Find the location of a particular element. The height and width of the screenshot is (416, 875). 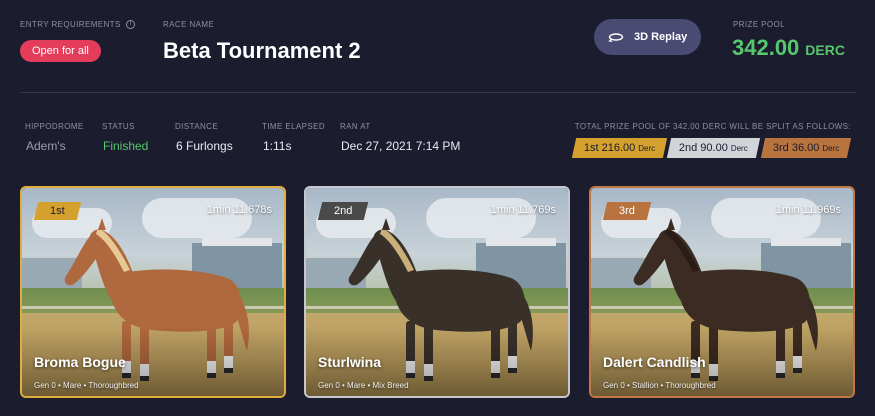

finish-time: 1min 11.678s is located at coordinates (239, 210).